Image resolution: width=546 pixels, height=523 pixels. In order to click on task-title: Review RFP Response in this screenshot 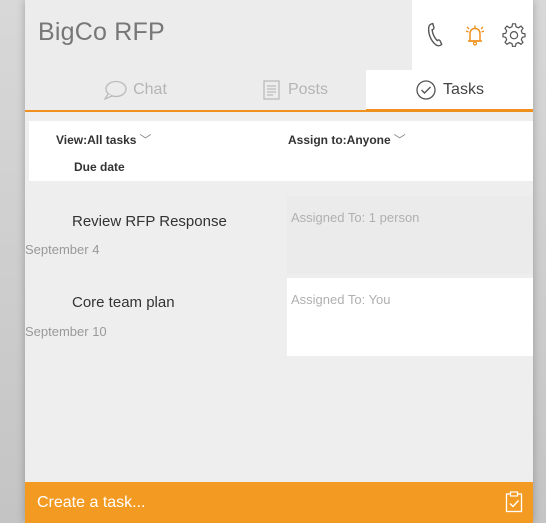, I will do `click(149, 221)`.